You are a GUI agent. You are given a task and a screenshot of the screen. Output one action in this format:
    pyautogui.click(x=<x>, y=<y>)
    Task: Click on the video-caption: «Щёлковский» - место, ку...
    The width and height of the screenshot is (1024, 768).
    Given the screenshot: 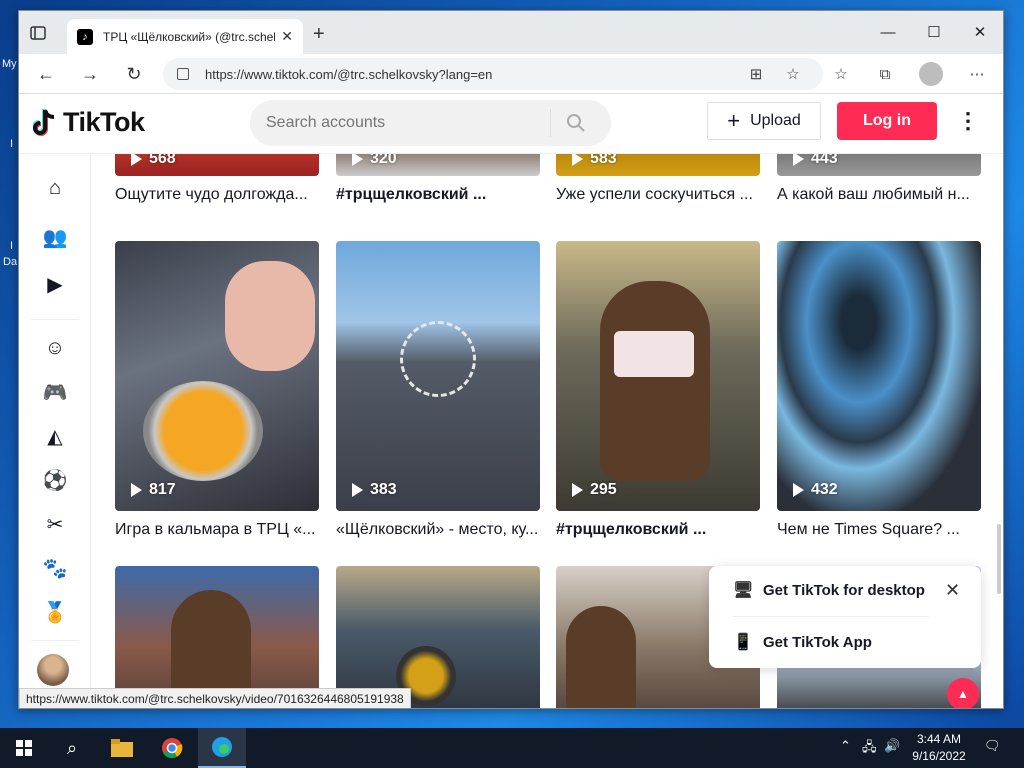 What is the action you would take?
    pyautogui.click(x=437, y=529)
    